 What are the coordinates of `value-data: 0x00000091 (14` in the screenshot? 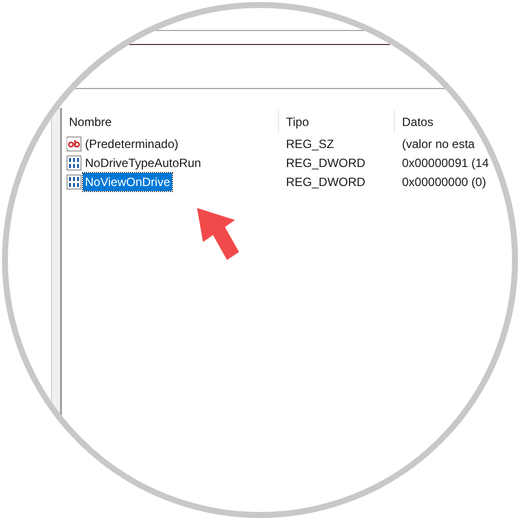 It's located at (445, 163).